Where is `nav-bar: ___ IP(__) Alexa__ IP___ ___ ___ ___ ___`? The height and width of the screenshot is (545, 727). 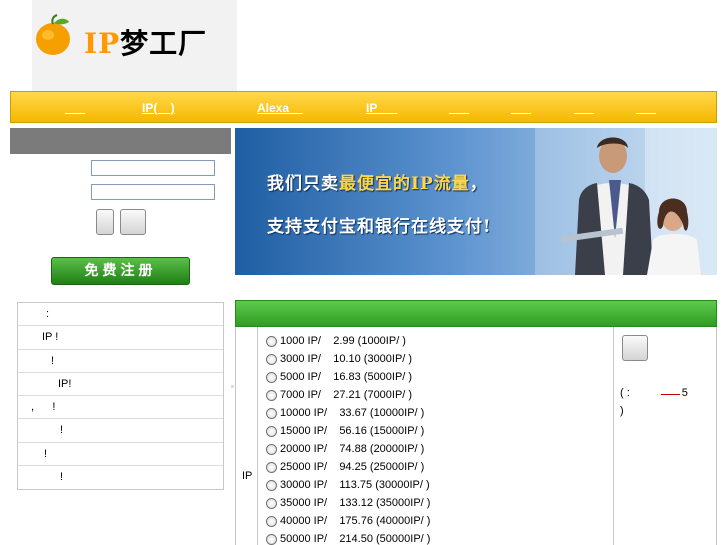
nav-bar: ___ IP(__) Alexa__ IP___ ___ ___ ___ ___ is located at coordinates (363, 107).